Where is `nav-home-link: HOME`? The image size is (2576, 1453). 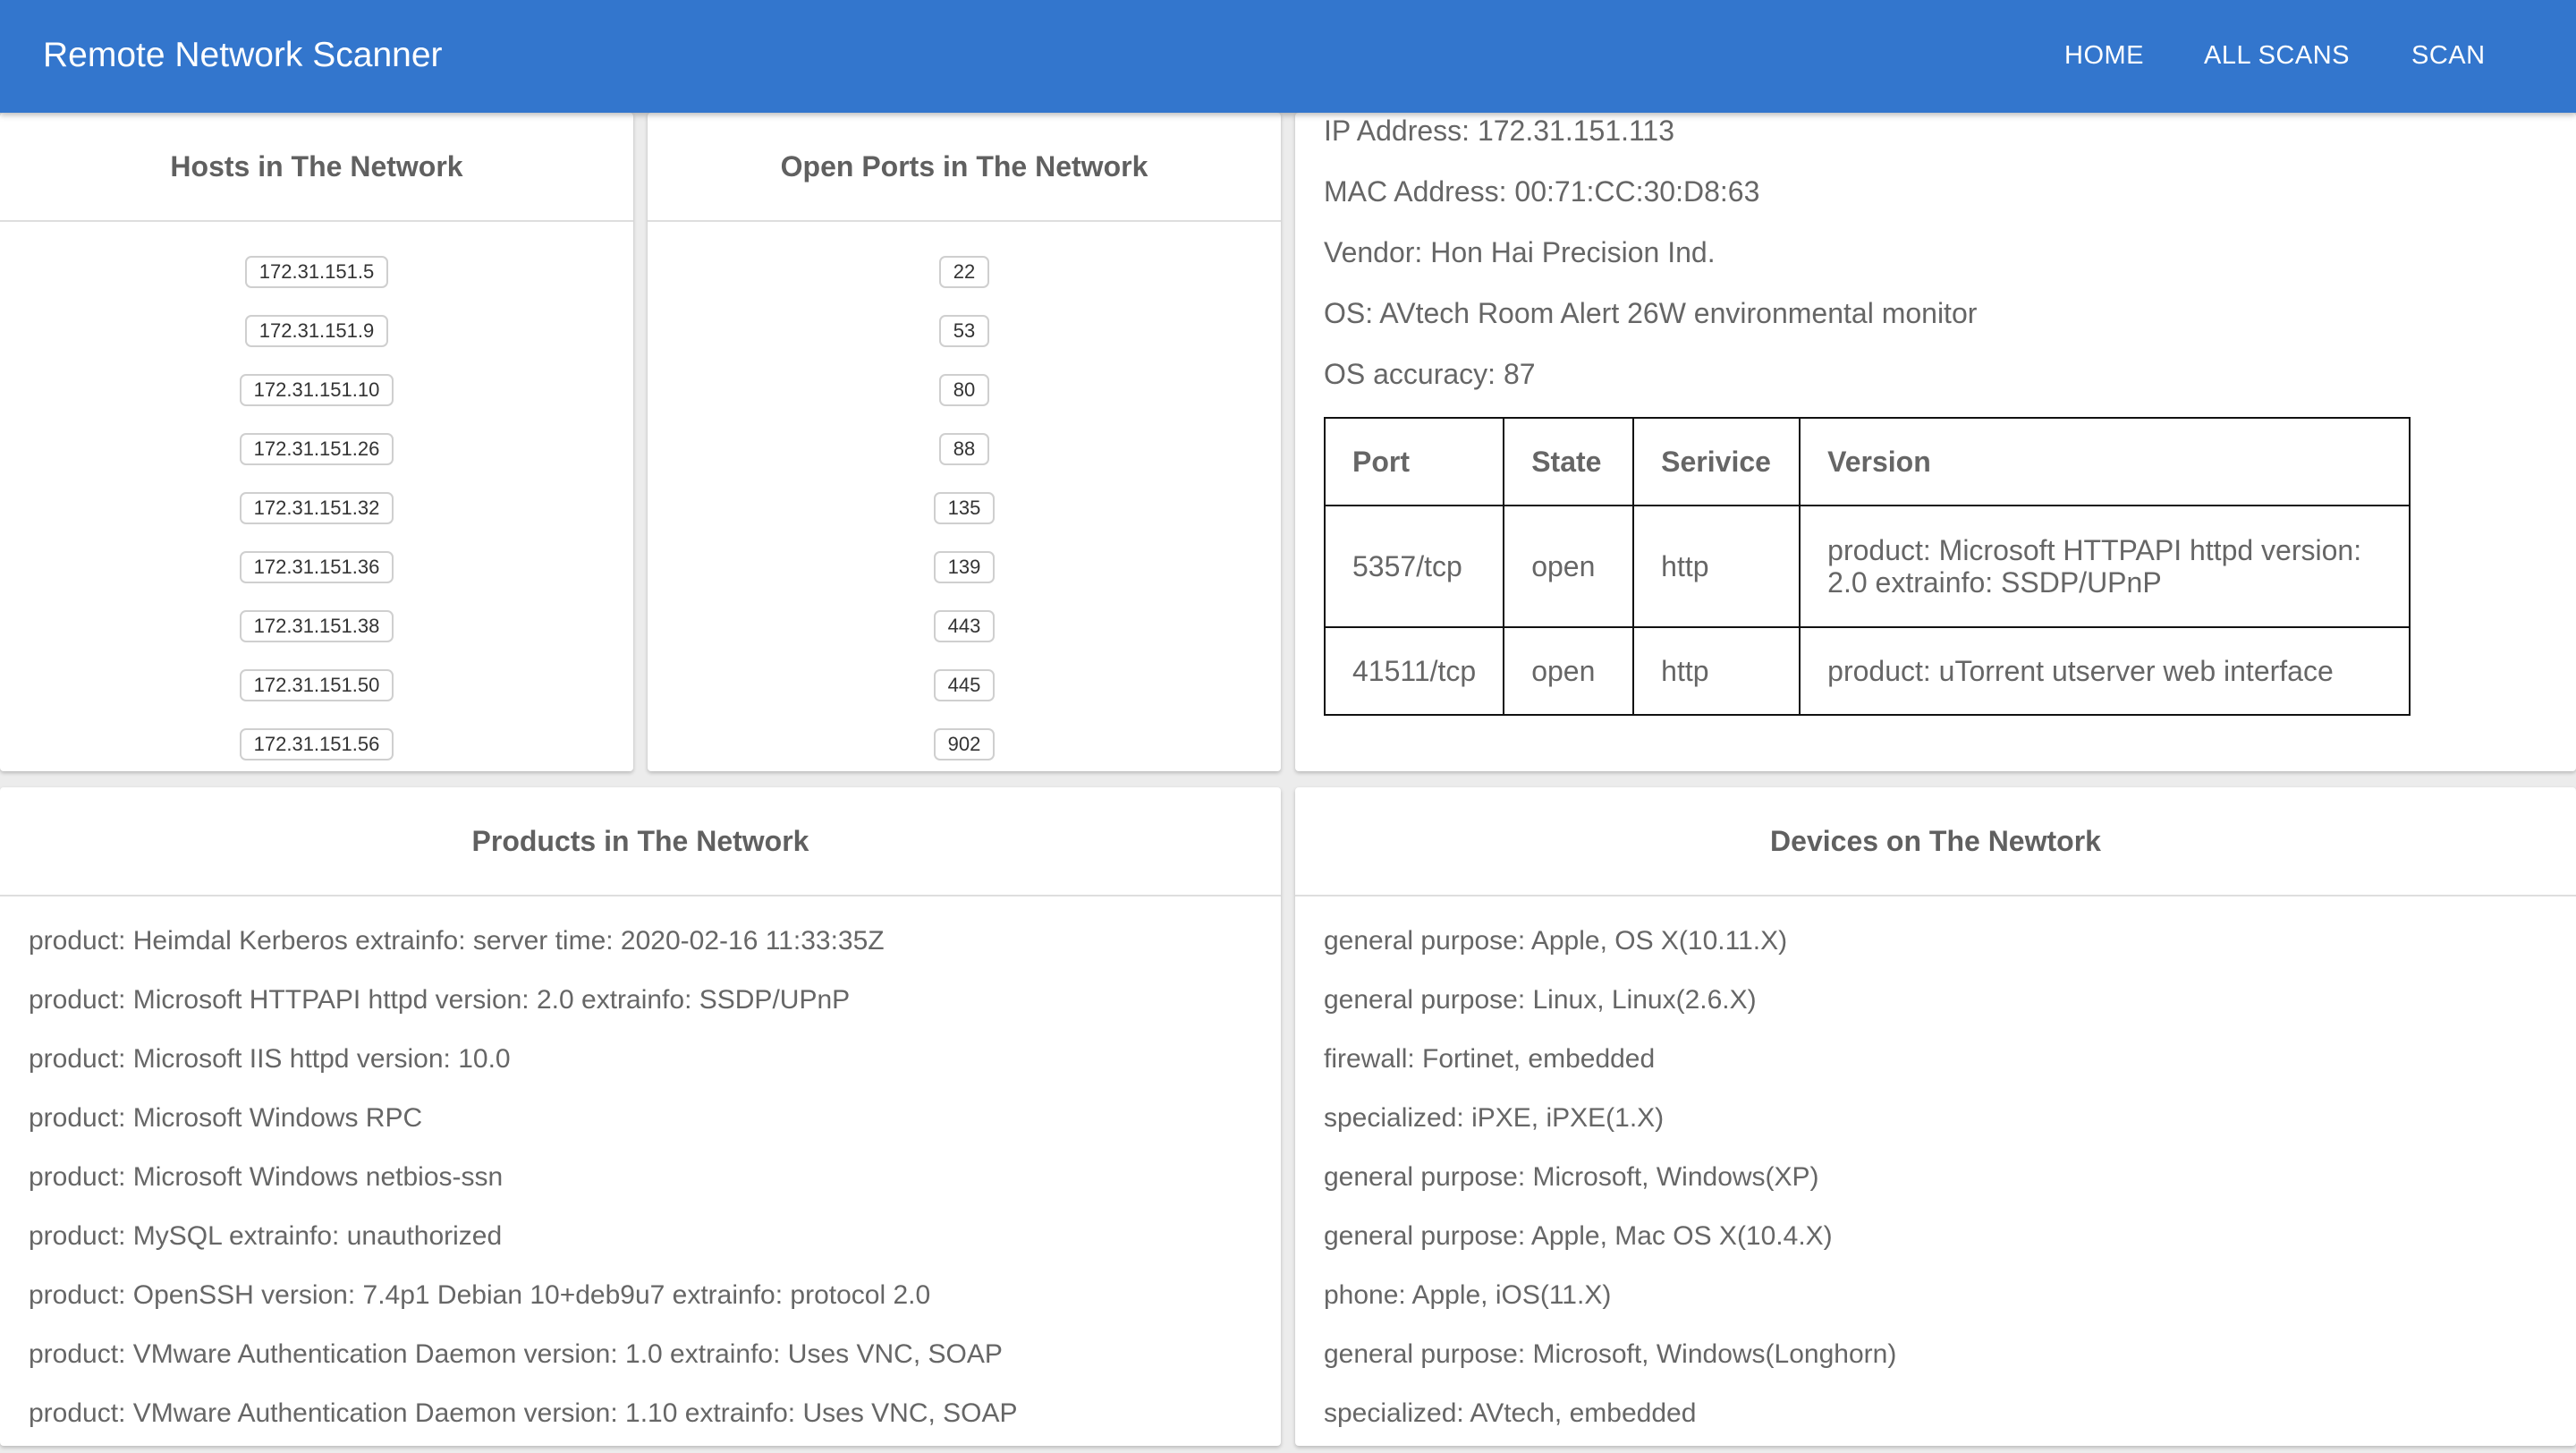
nav-home-link: HOME is located at coordinates (2104, 55).